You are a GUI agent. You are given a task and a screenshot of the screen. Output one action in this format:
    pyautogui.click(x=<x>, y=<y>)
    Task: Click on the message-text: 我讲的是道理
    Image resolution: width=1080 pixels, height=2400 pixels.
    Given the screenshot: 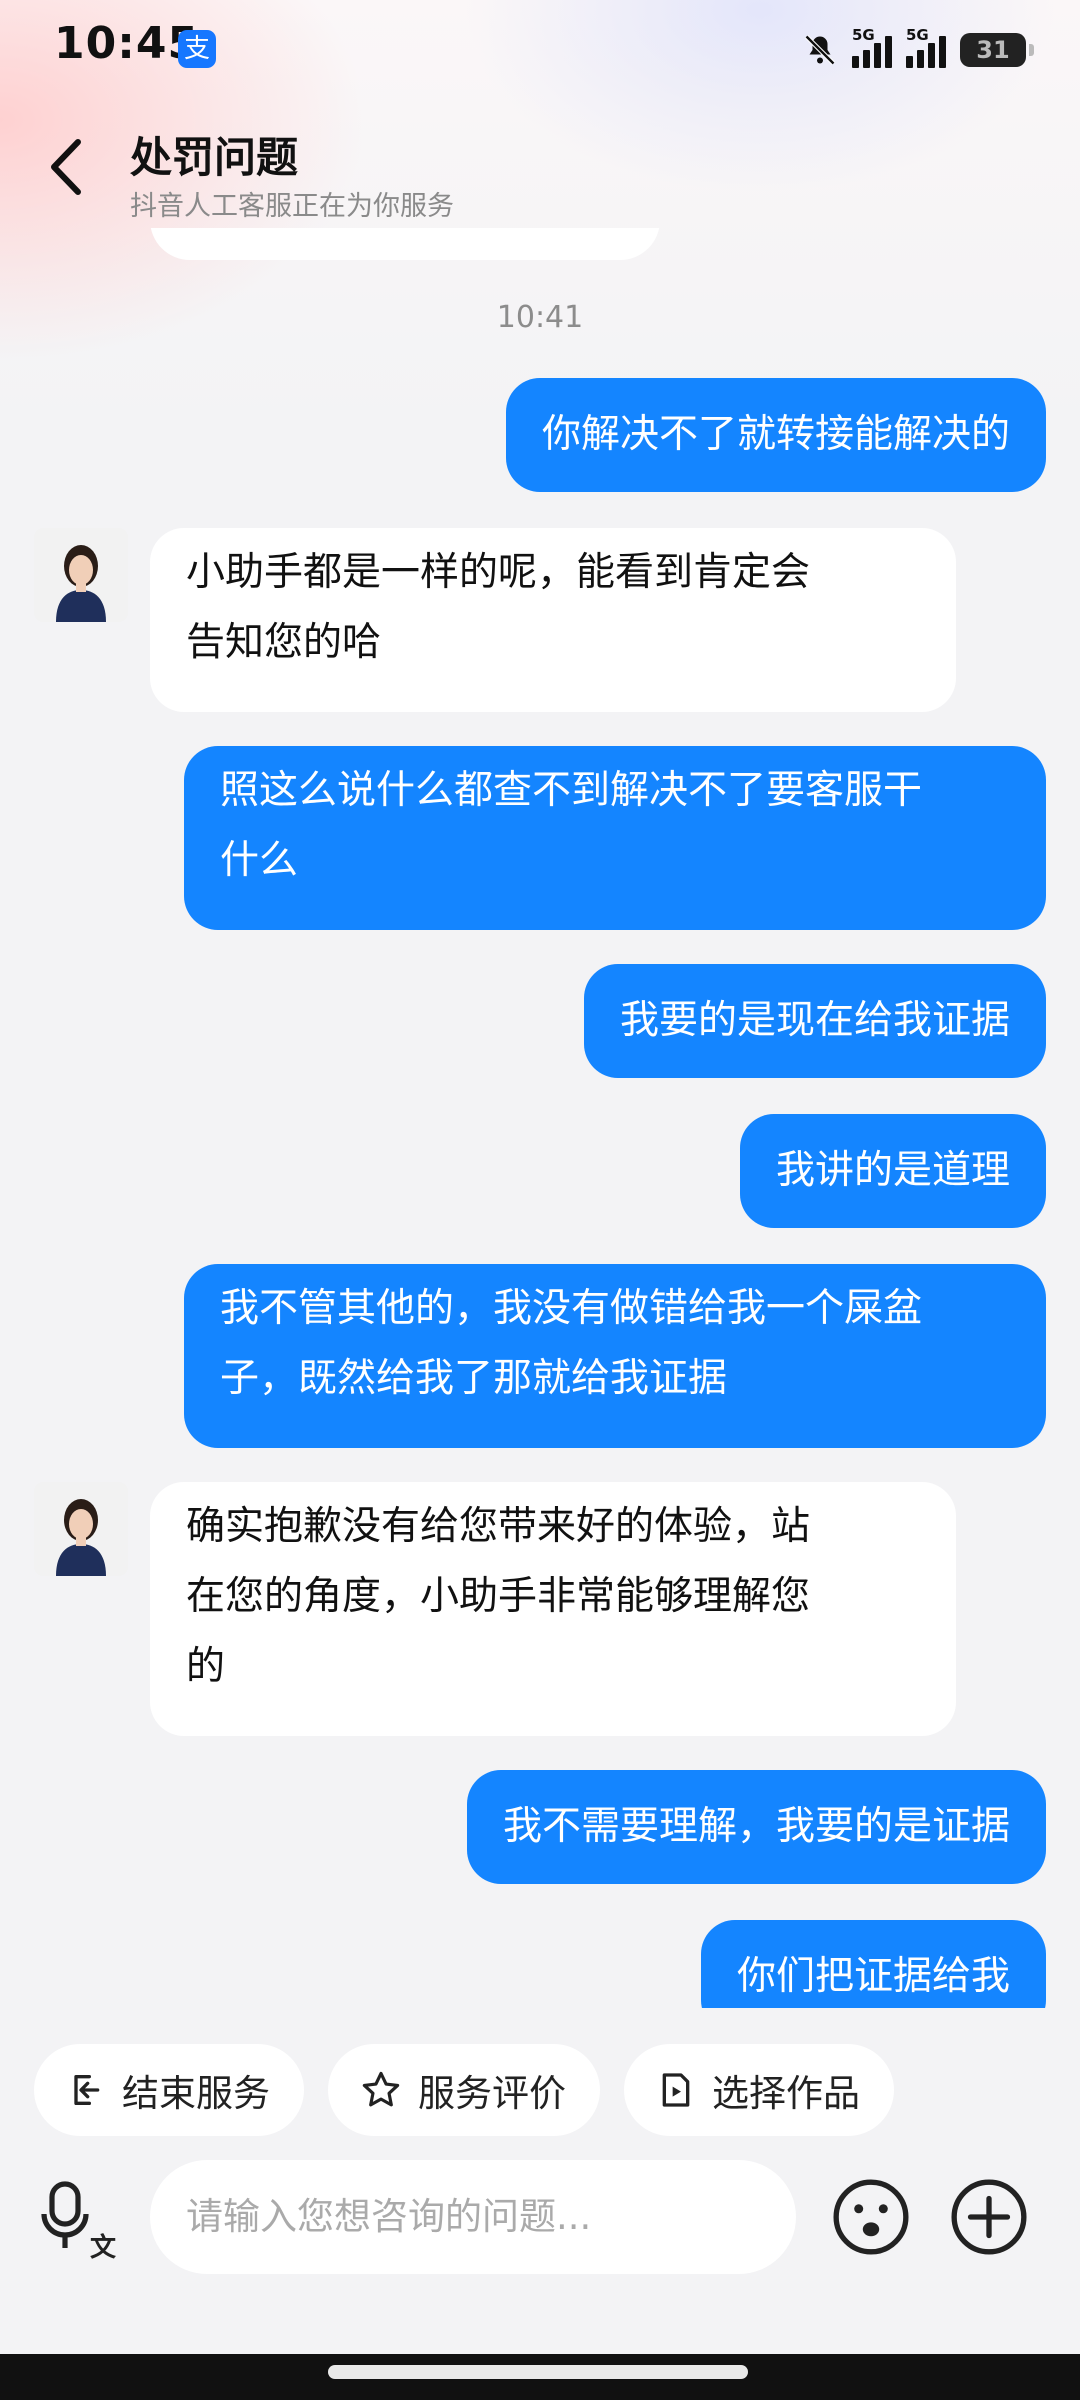 What is the action you would take?
    pyautogui.click(x=892, y=1170)
    